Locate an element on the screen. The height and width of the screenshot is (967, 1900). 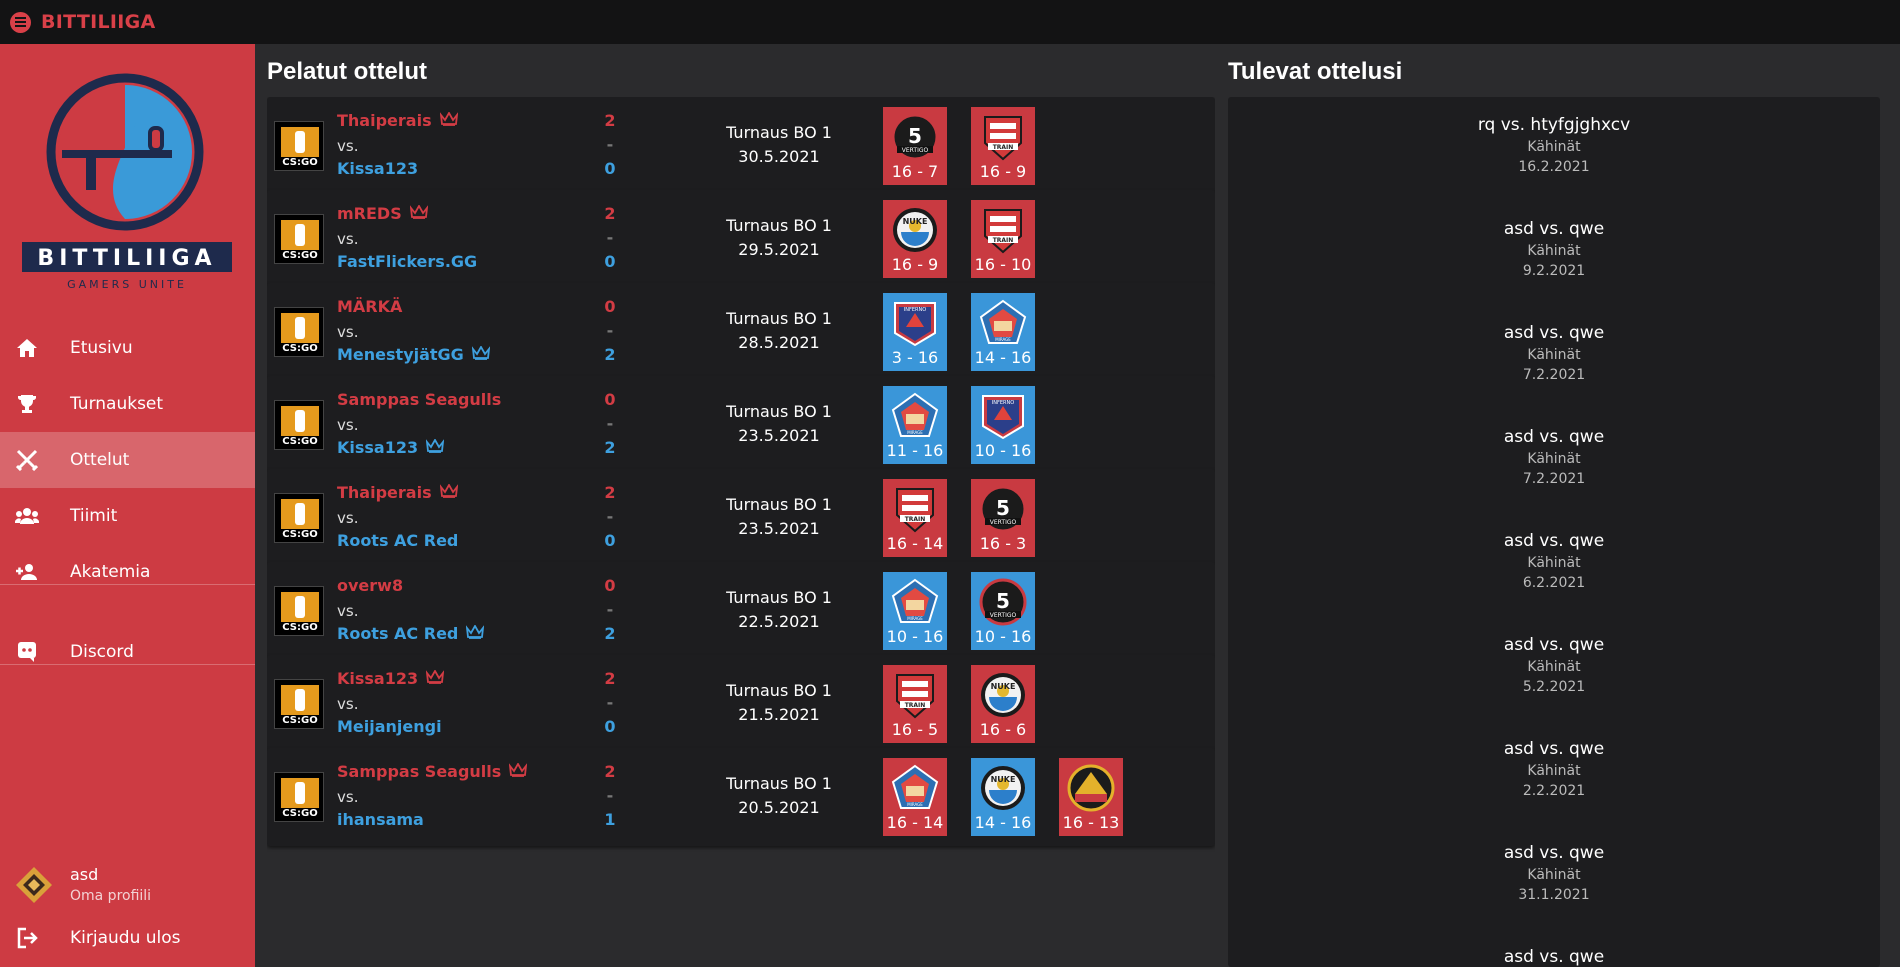
map-result-vertigo: 5 VERTIGO 16 - 7 is located at coordinates (915, 146).